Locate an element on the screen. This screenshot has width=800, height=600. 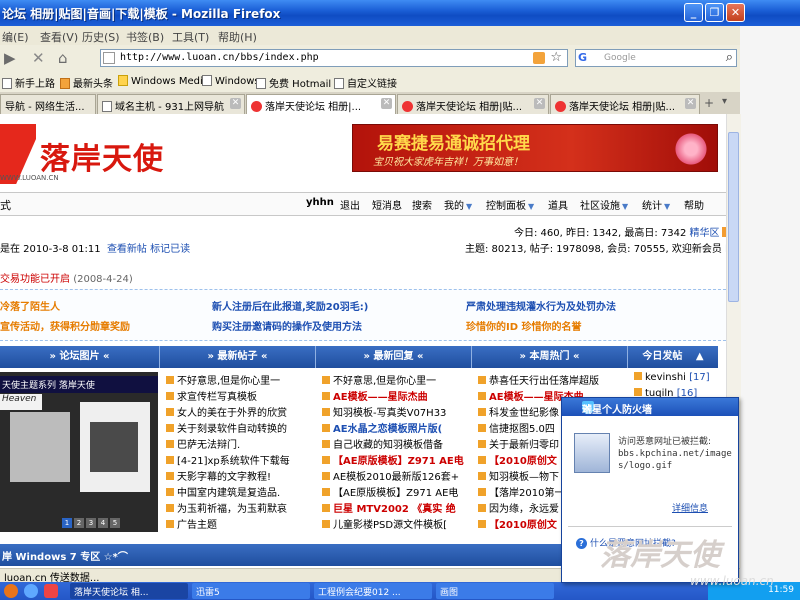
digest-link: 精华区 is located at coordinates (705, 233).